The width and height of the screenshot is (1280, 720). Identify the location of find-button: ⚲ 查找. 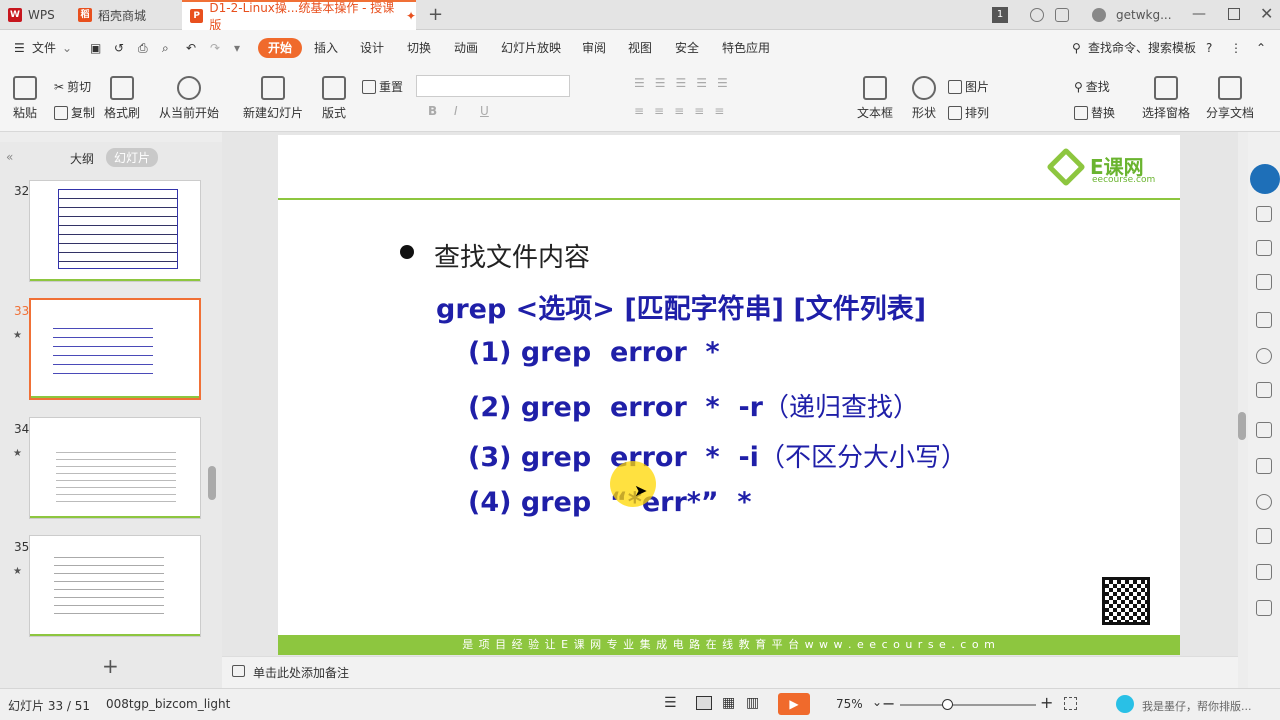
(1092, 86).